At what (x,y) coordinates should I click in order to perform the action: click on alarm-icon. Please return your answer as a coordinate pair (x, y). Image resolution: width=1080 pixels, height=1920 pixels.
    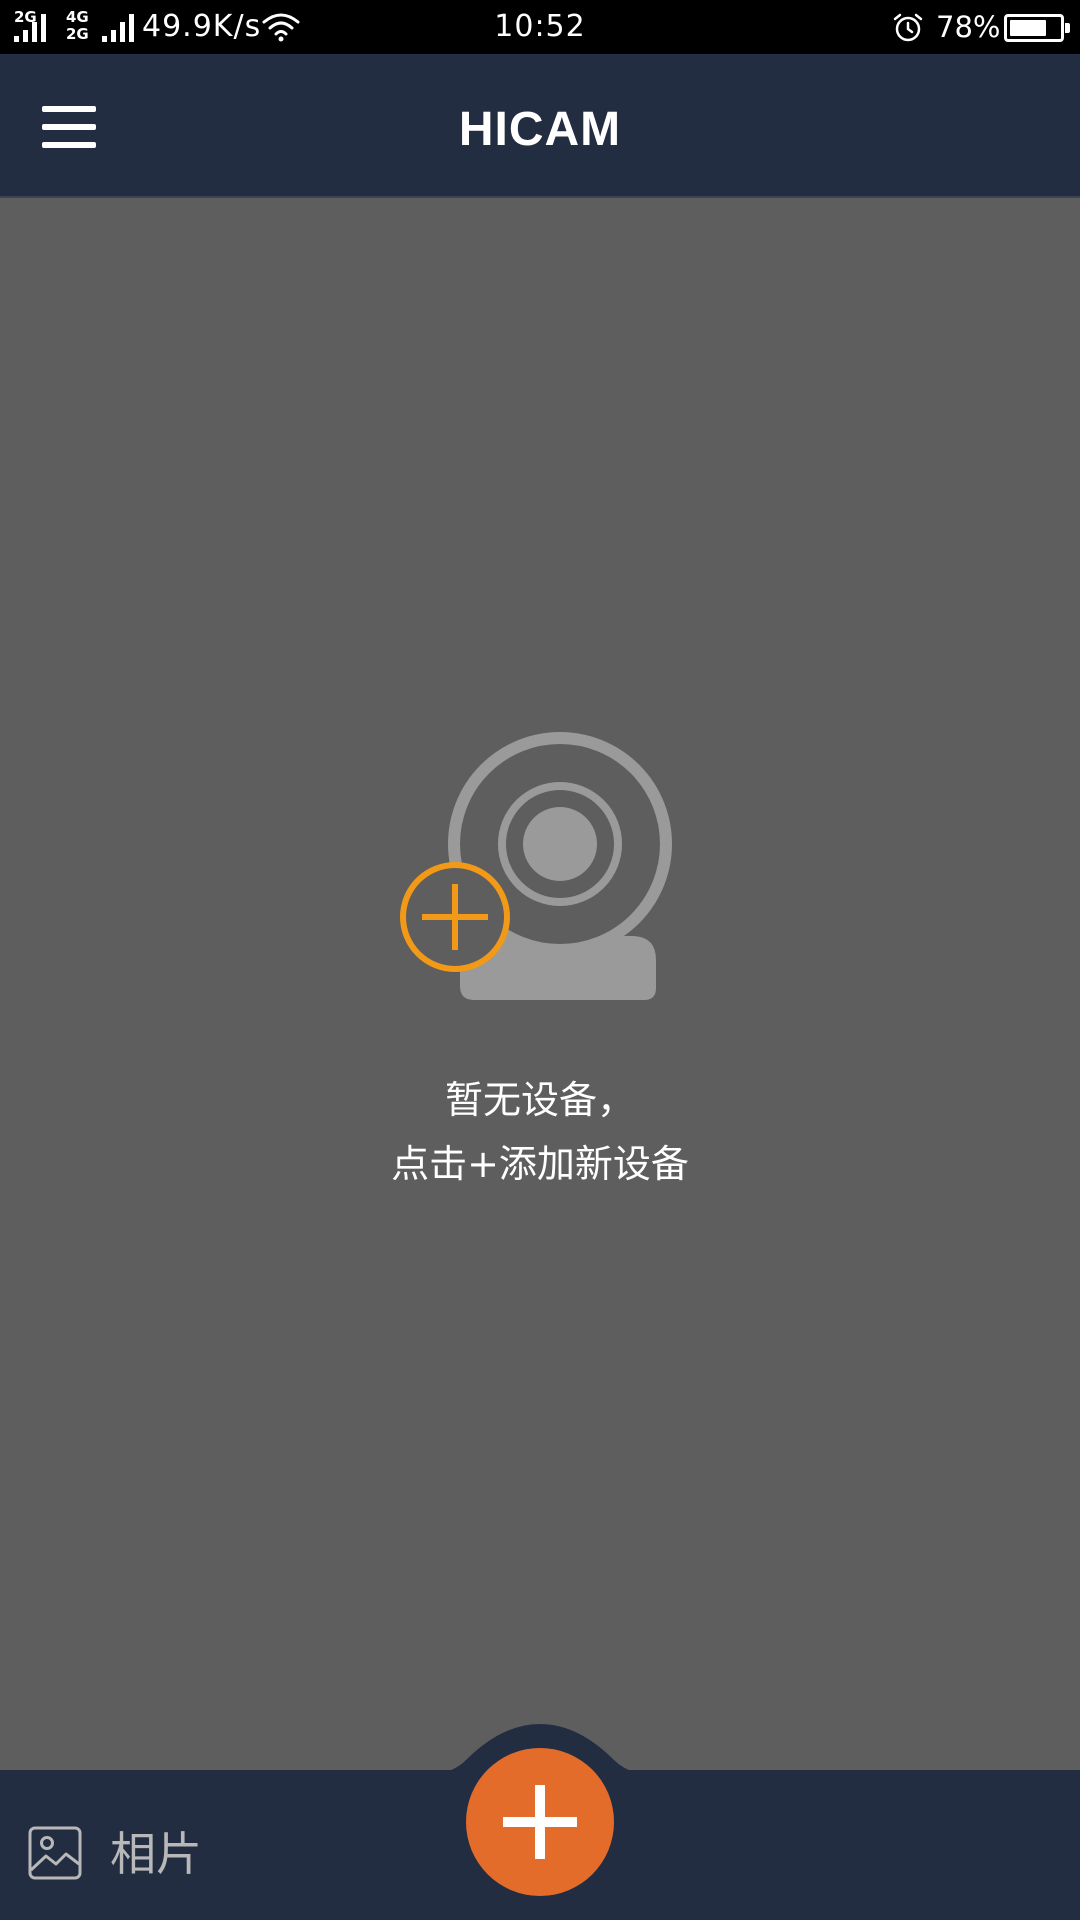
    Looking at the image, I should click on (908, 27).